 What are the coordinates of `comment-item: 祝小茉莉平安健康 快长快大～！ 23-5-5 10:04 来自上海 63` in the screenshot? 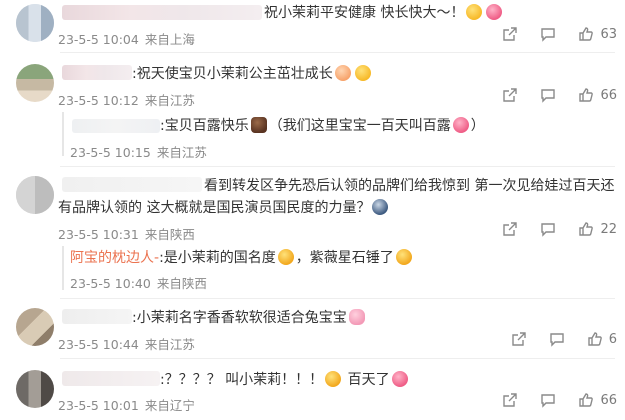 It's located at (312, 24).